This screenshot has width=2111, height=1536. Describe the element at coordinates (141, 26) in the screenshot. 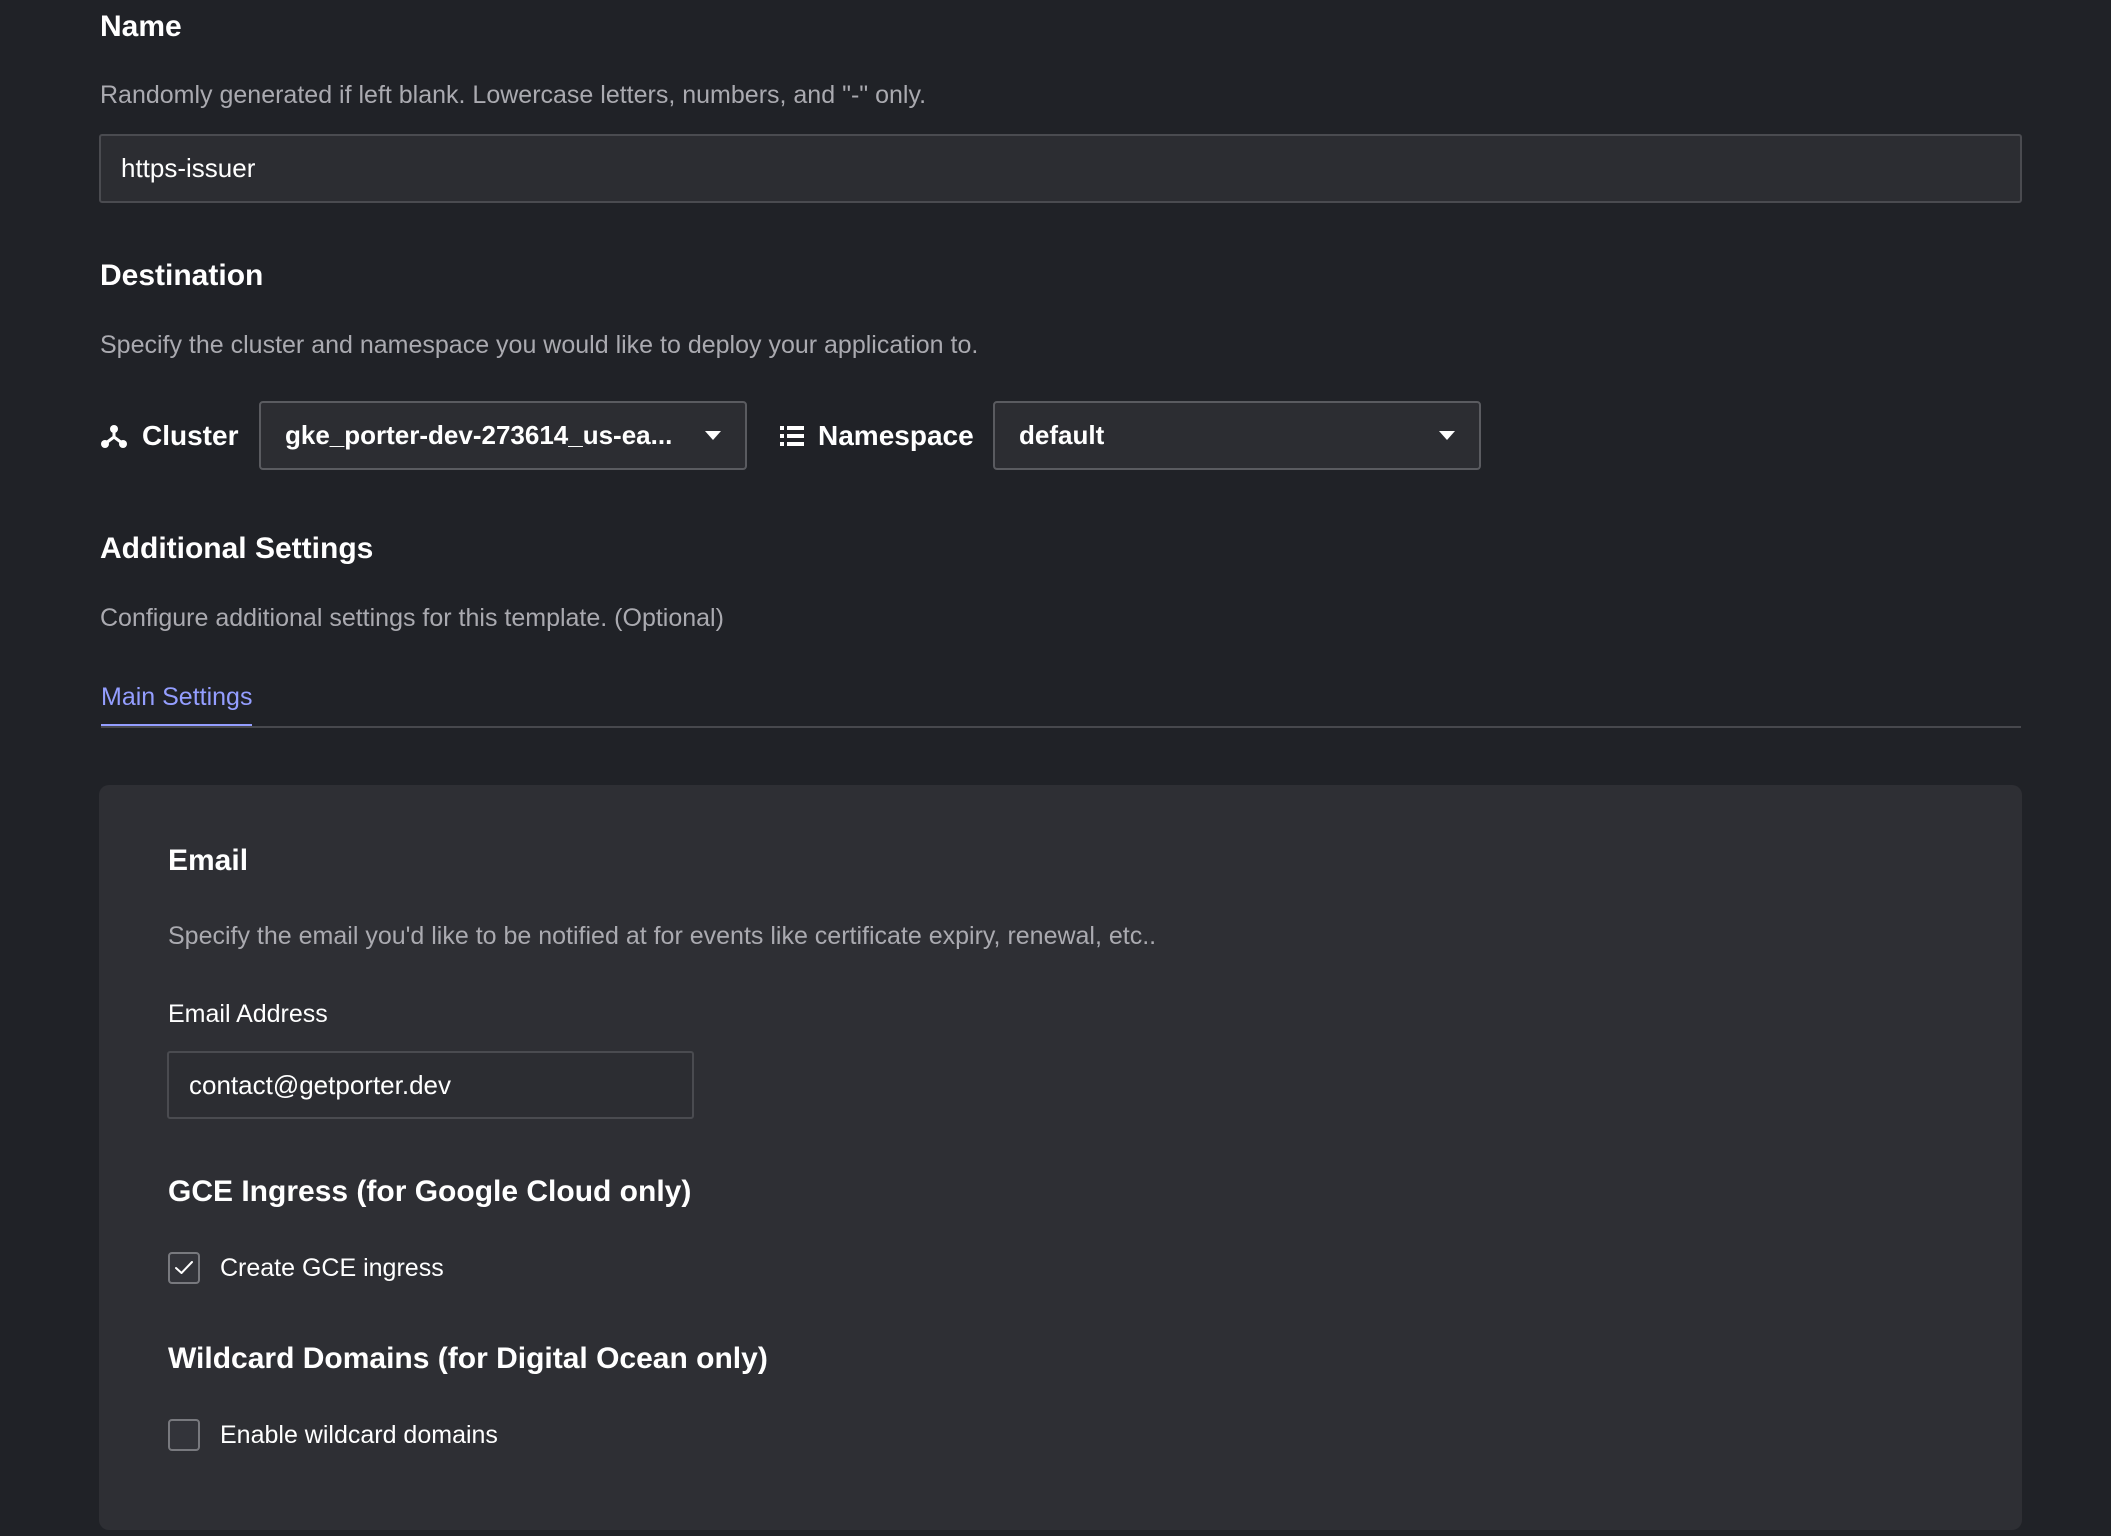

I see `name-heading: Name` at that location.